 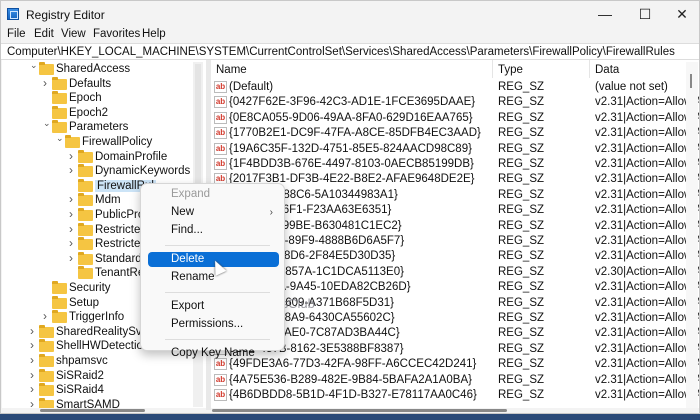 What do you see at coordinates (231, 70) in the screenshot?
I see `column-name: Name` at bounding box center [231, 70].